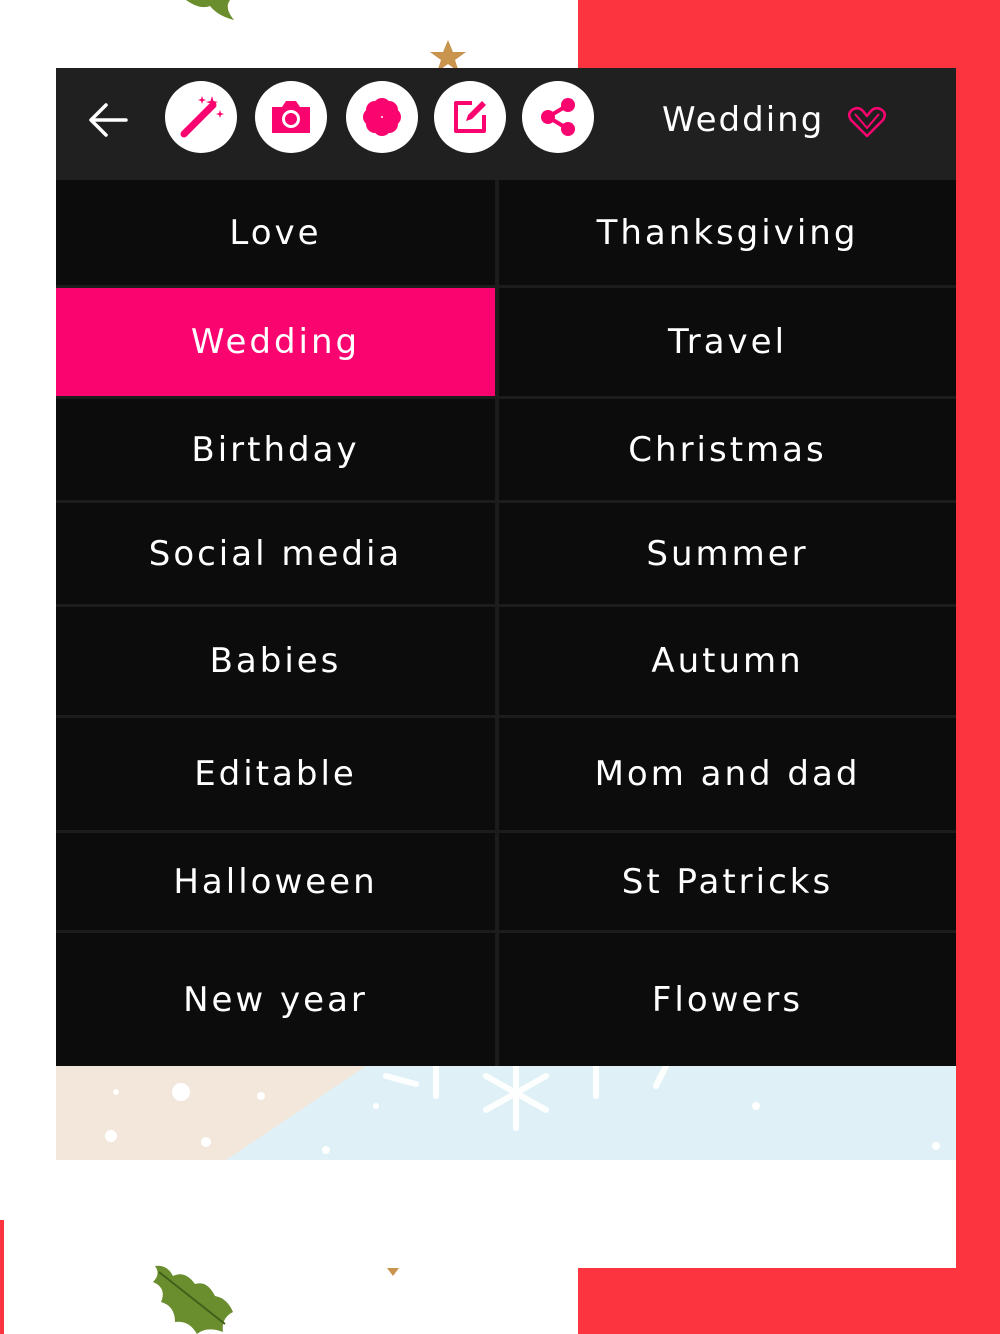 Image resolution: width=1000 pixels, height=1334 pixels. What do you see at coordinates (478, 1214) in the screenshot?
I see `background-white-strip` at bounding box center [478, 1214].